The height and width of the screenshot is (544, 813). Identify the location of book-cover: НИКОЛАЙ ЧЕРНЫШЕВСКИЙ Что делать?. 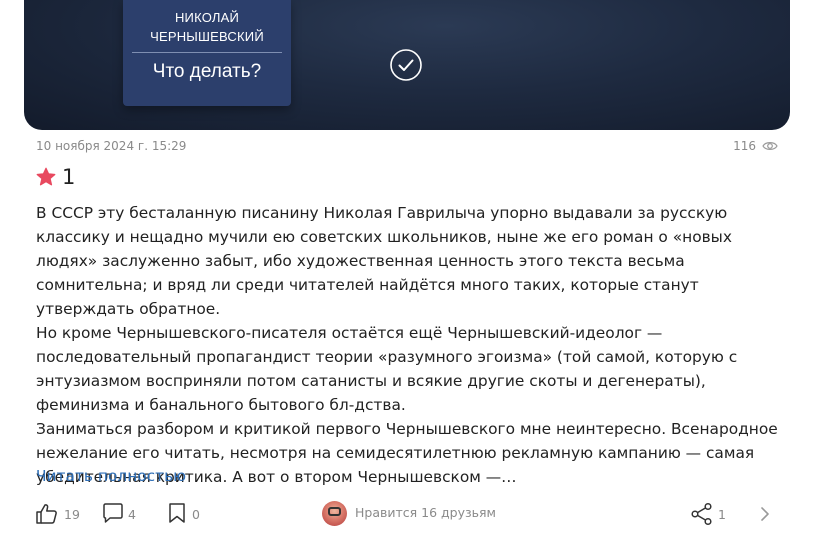
(207, 53).